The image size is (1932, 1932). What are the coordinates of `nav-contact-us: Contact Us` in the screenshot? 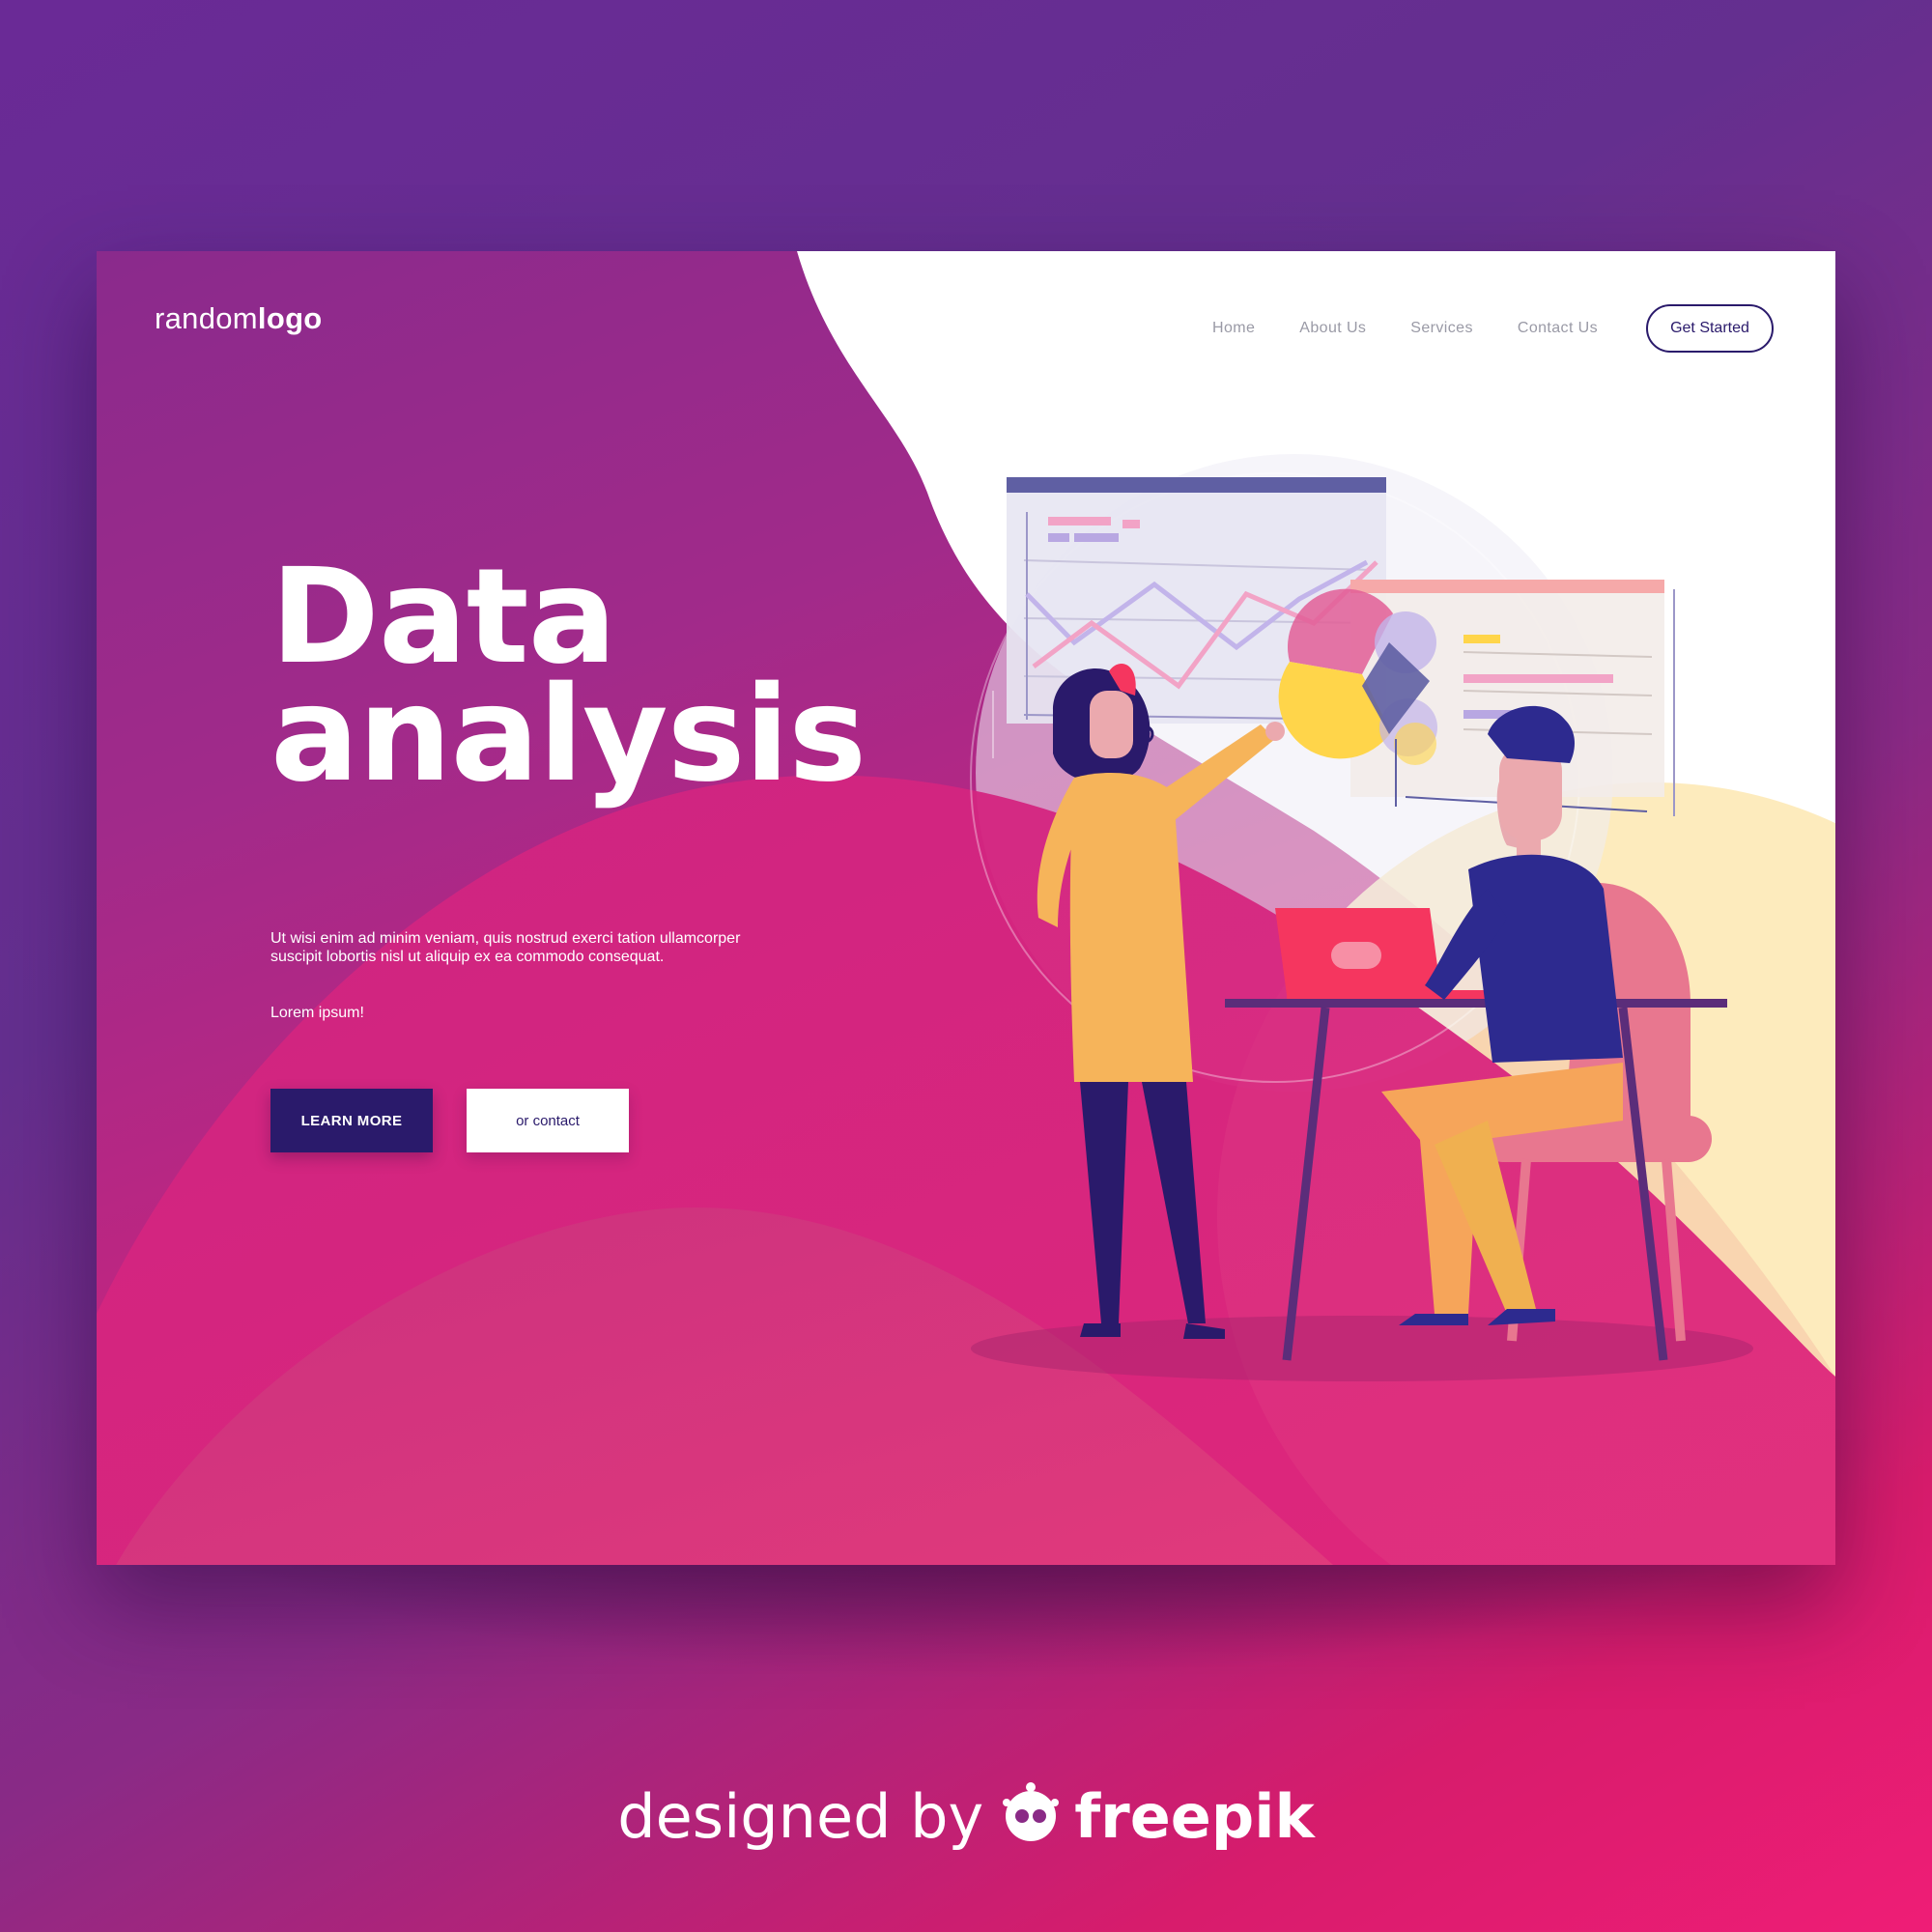 It's located at (1558, 328).